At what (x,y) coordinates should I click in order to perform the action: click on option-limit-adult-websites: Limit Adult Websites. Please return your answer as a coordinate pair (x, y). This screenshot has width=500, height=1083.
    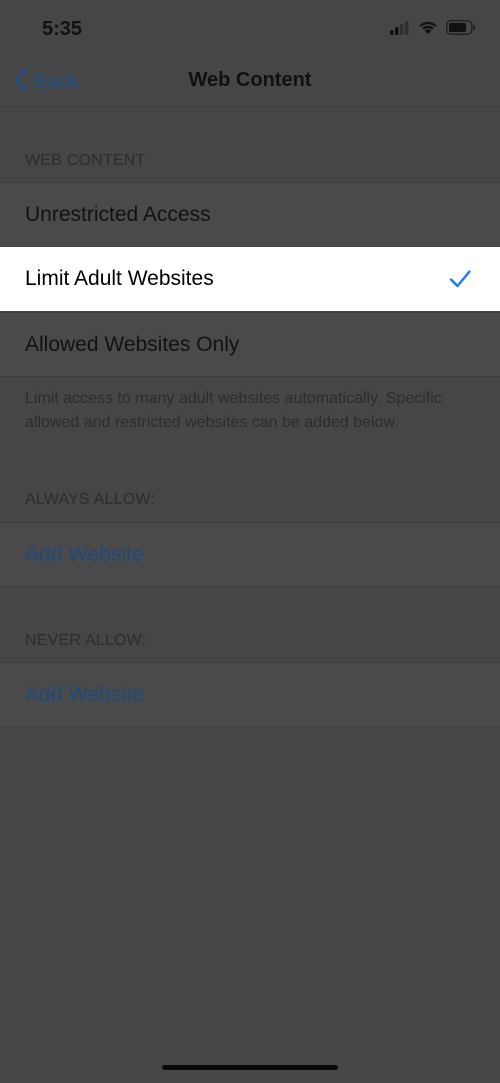
    Looking at the image, I should click on (250, 279).